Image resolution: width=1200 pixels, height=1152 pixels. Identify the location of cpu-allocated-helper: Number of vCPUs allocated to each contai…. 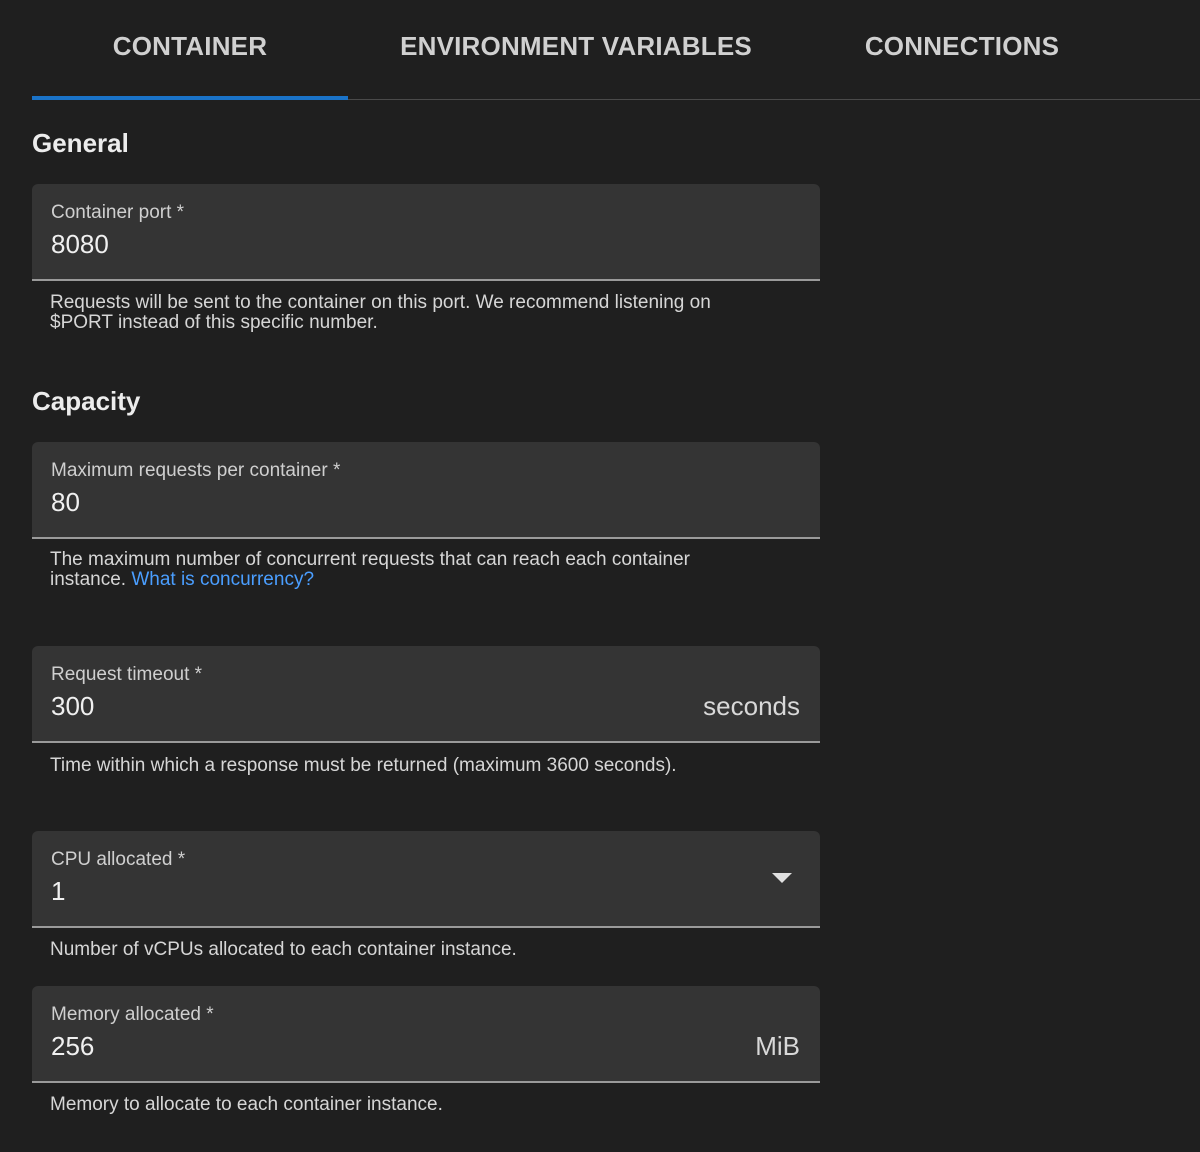
(283, 949).